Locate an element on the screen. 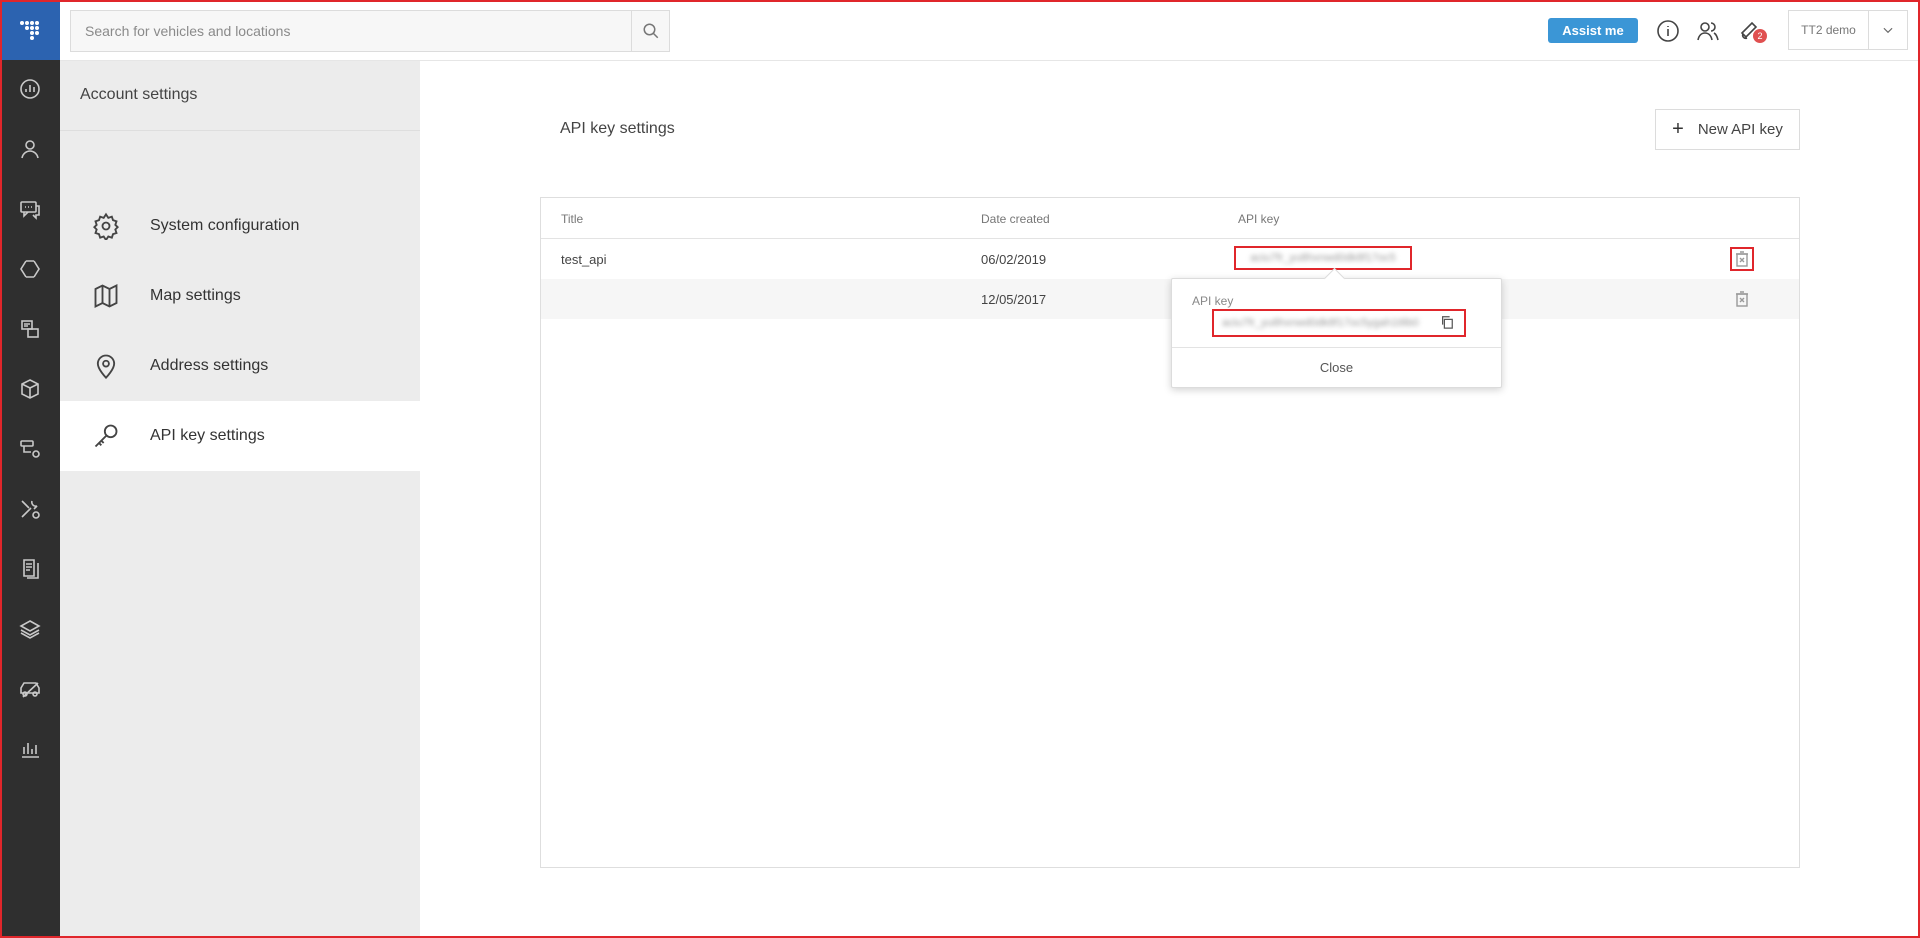  search-icon is located at coordinates (650, 31).